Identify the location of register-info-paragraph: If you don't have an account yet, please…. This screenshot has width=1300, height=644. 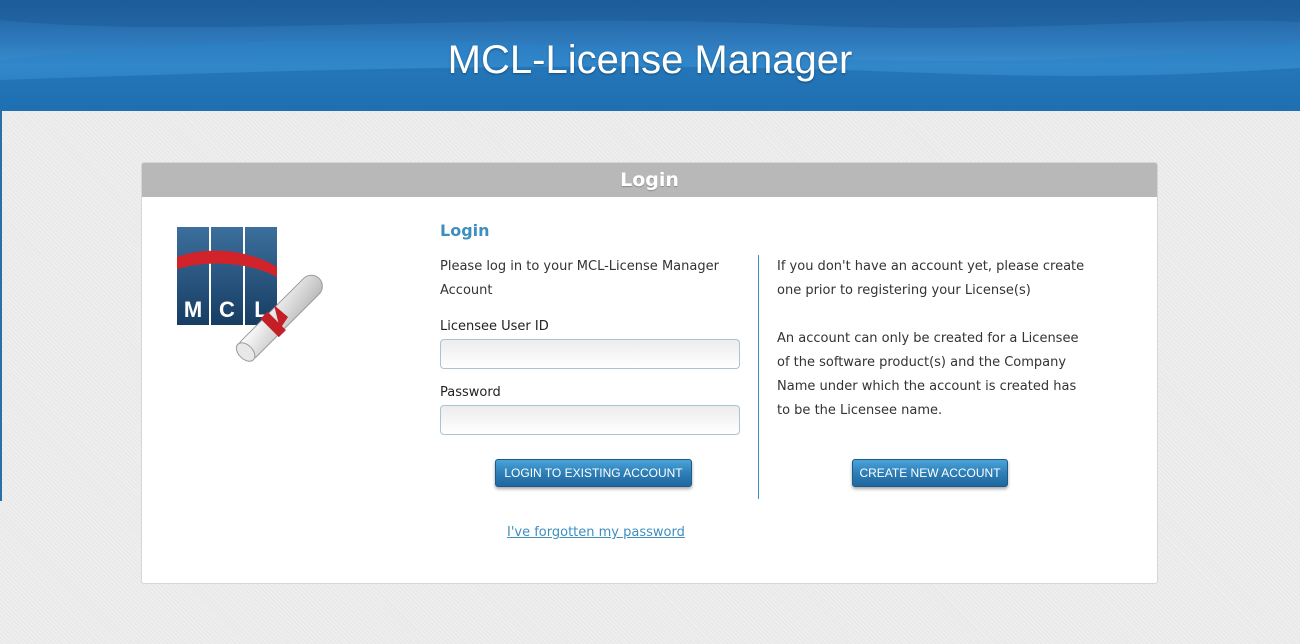
(931, 278).